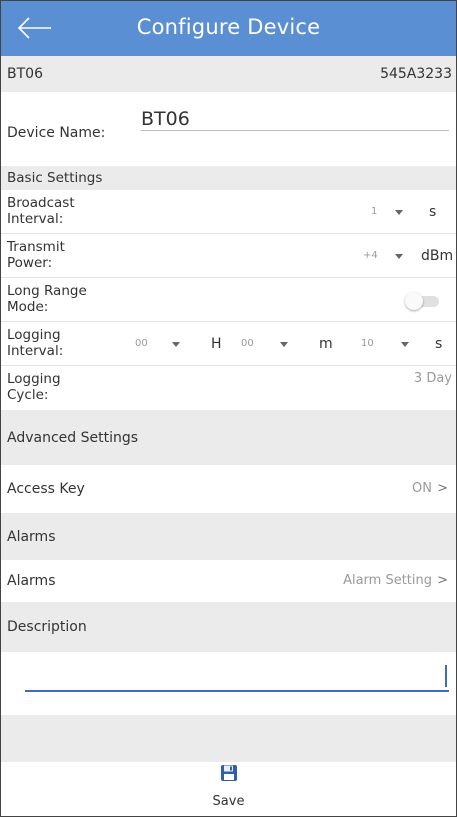 Image resolution: width=457 pixels, height=817 pixels. I want to click on section-basic-settings: Basic Settings, so click(228, 178).